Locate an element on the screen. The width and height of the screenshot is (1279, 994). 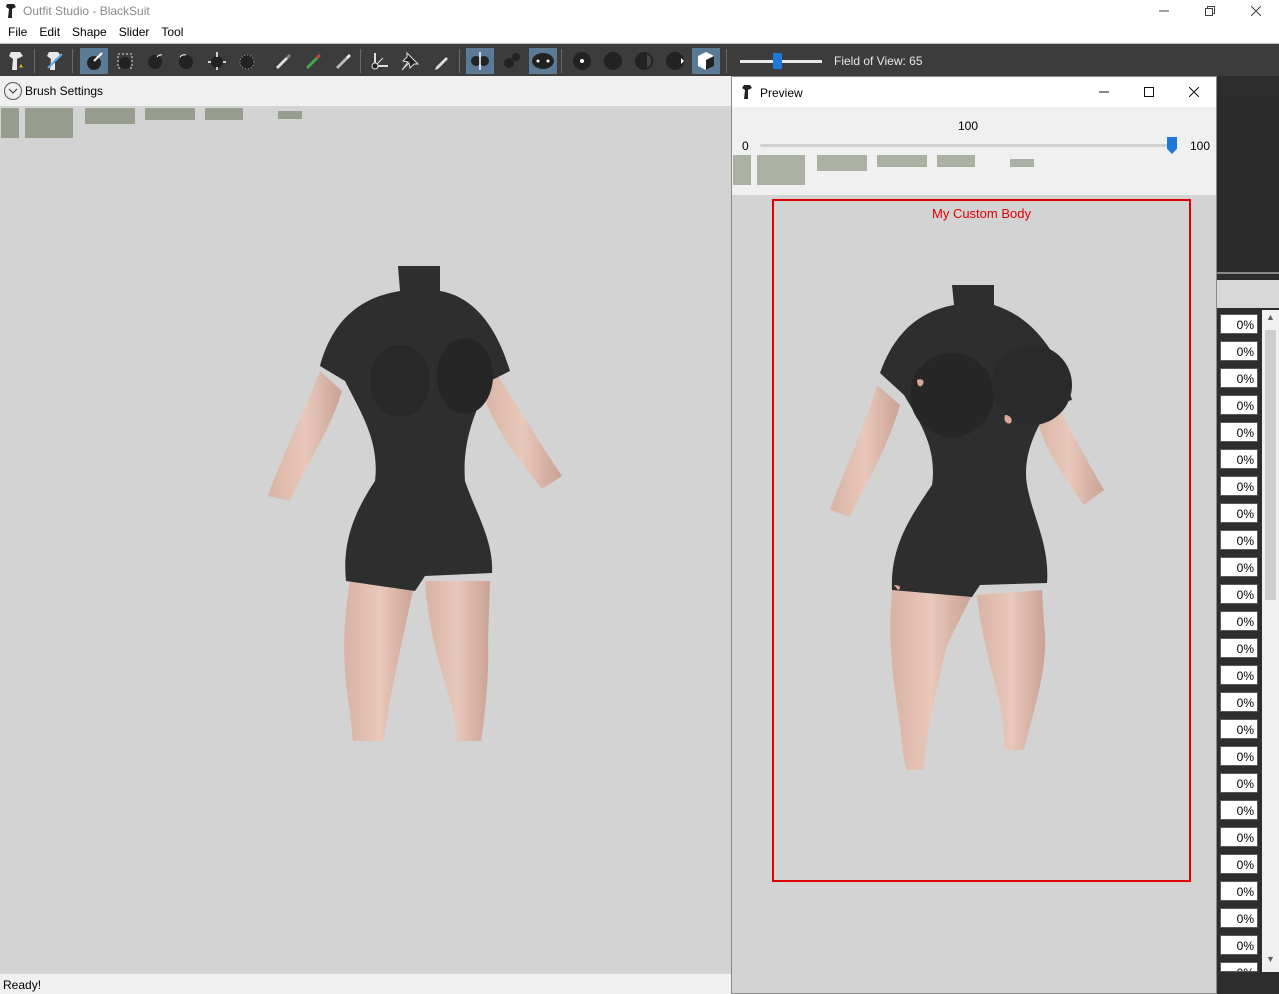
slider-scrollbar: ▲ ▼ is located at coordinates (1270, 641).